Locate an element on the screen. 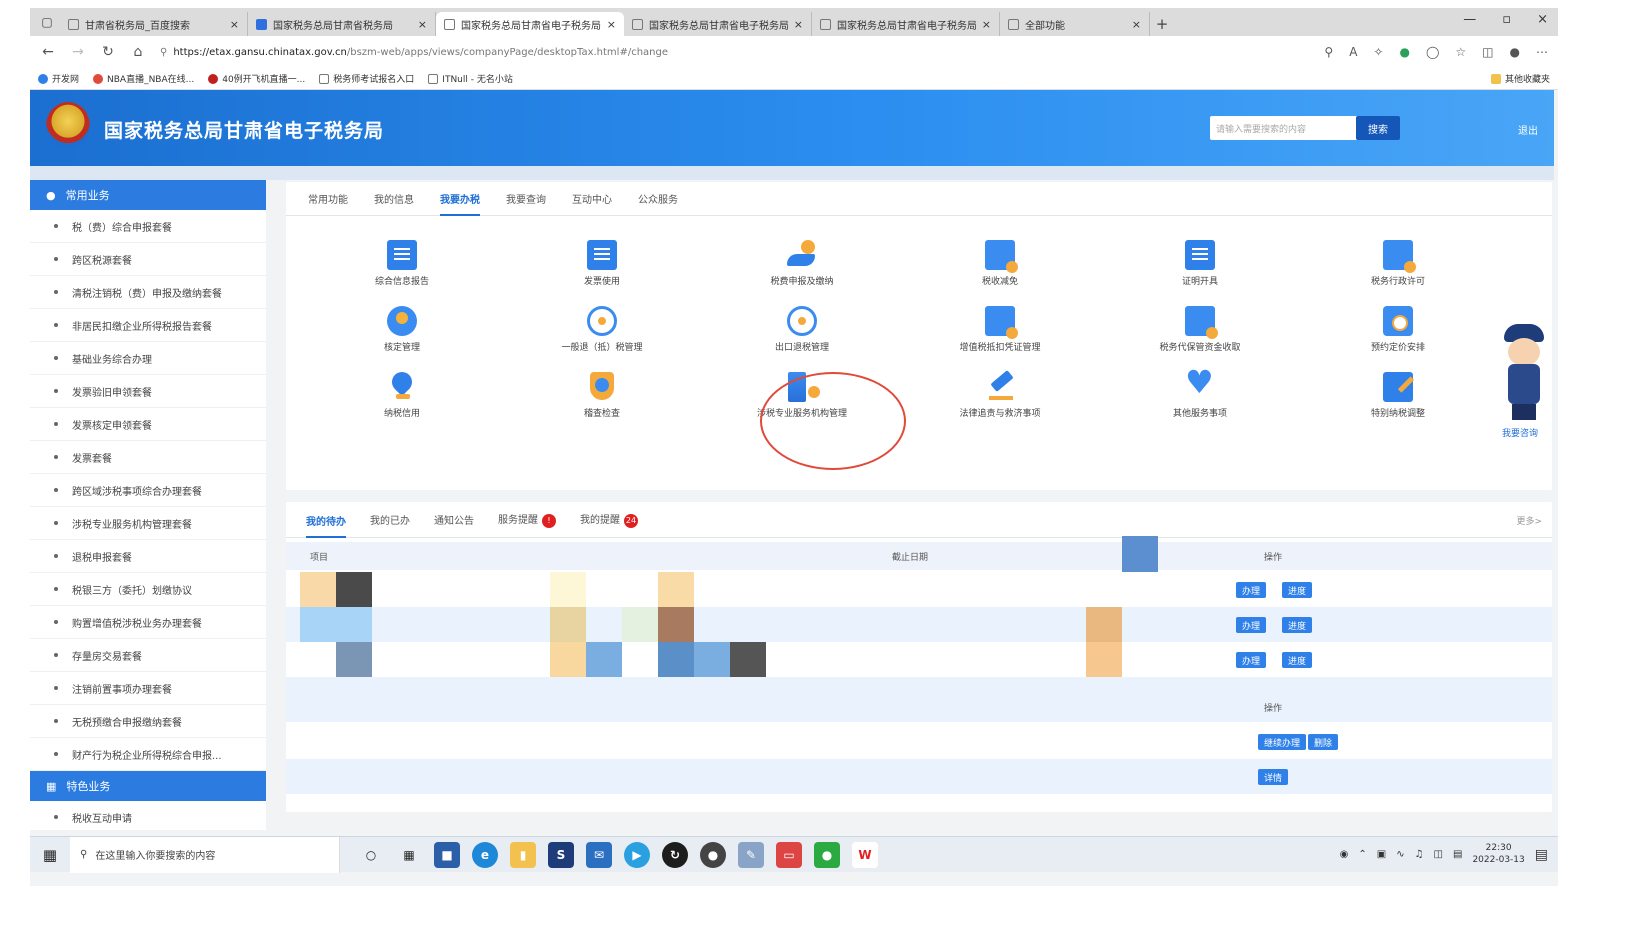 This screenshot has width=1646, height=926. collections-icon: ◫ is located at coordinates (1487, 52).